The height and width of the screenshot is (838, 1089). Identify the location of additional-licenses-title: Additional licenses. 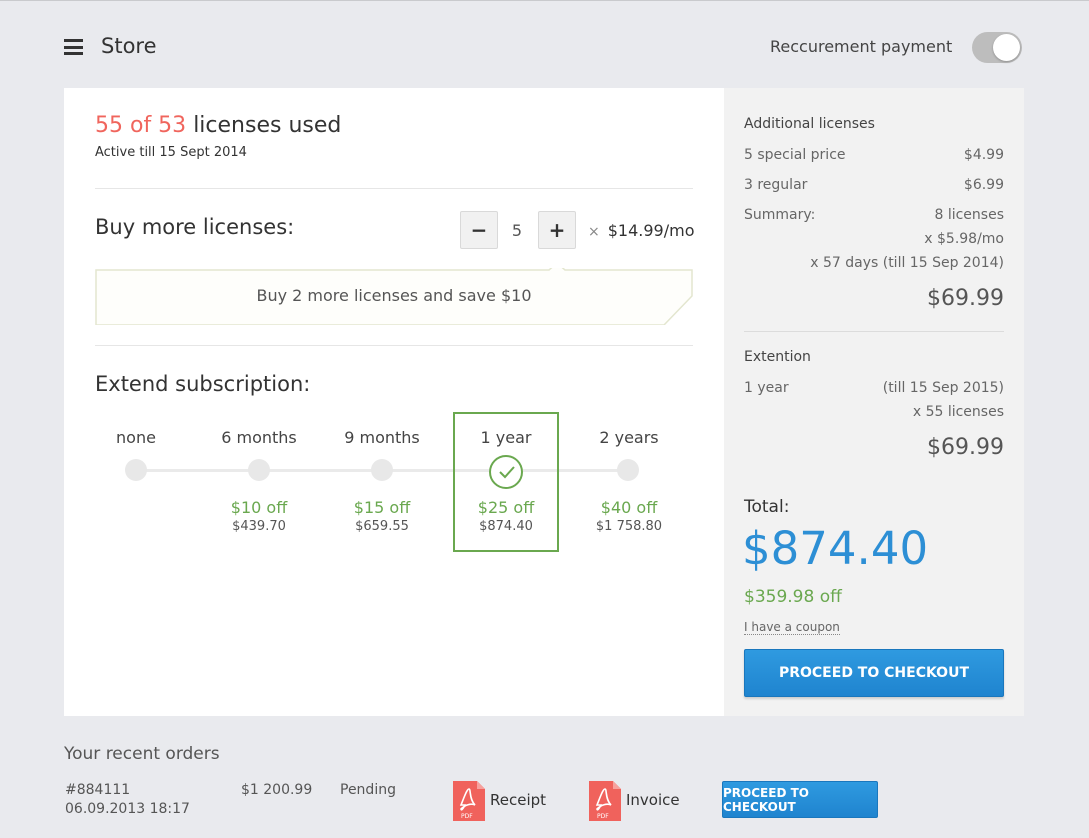
(809, 124).